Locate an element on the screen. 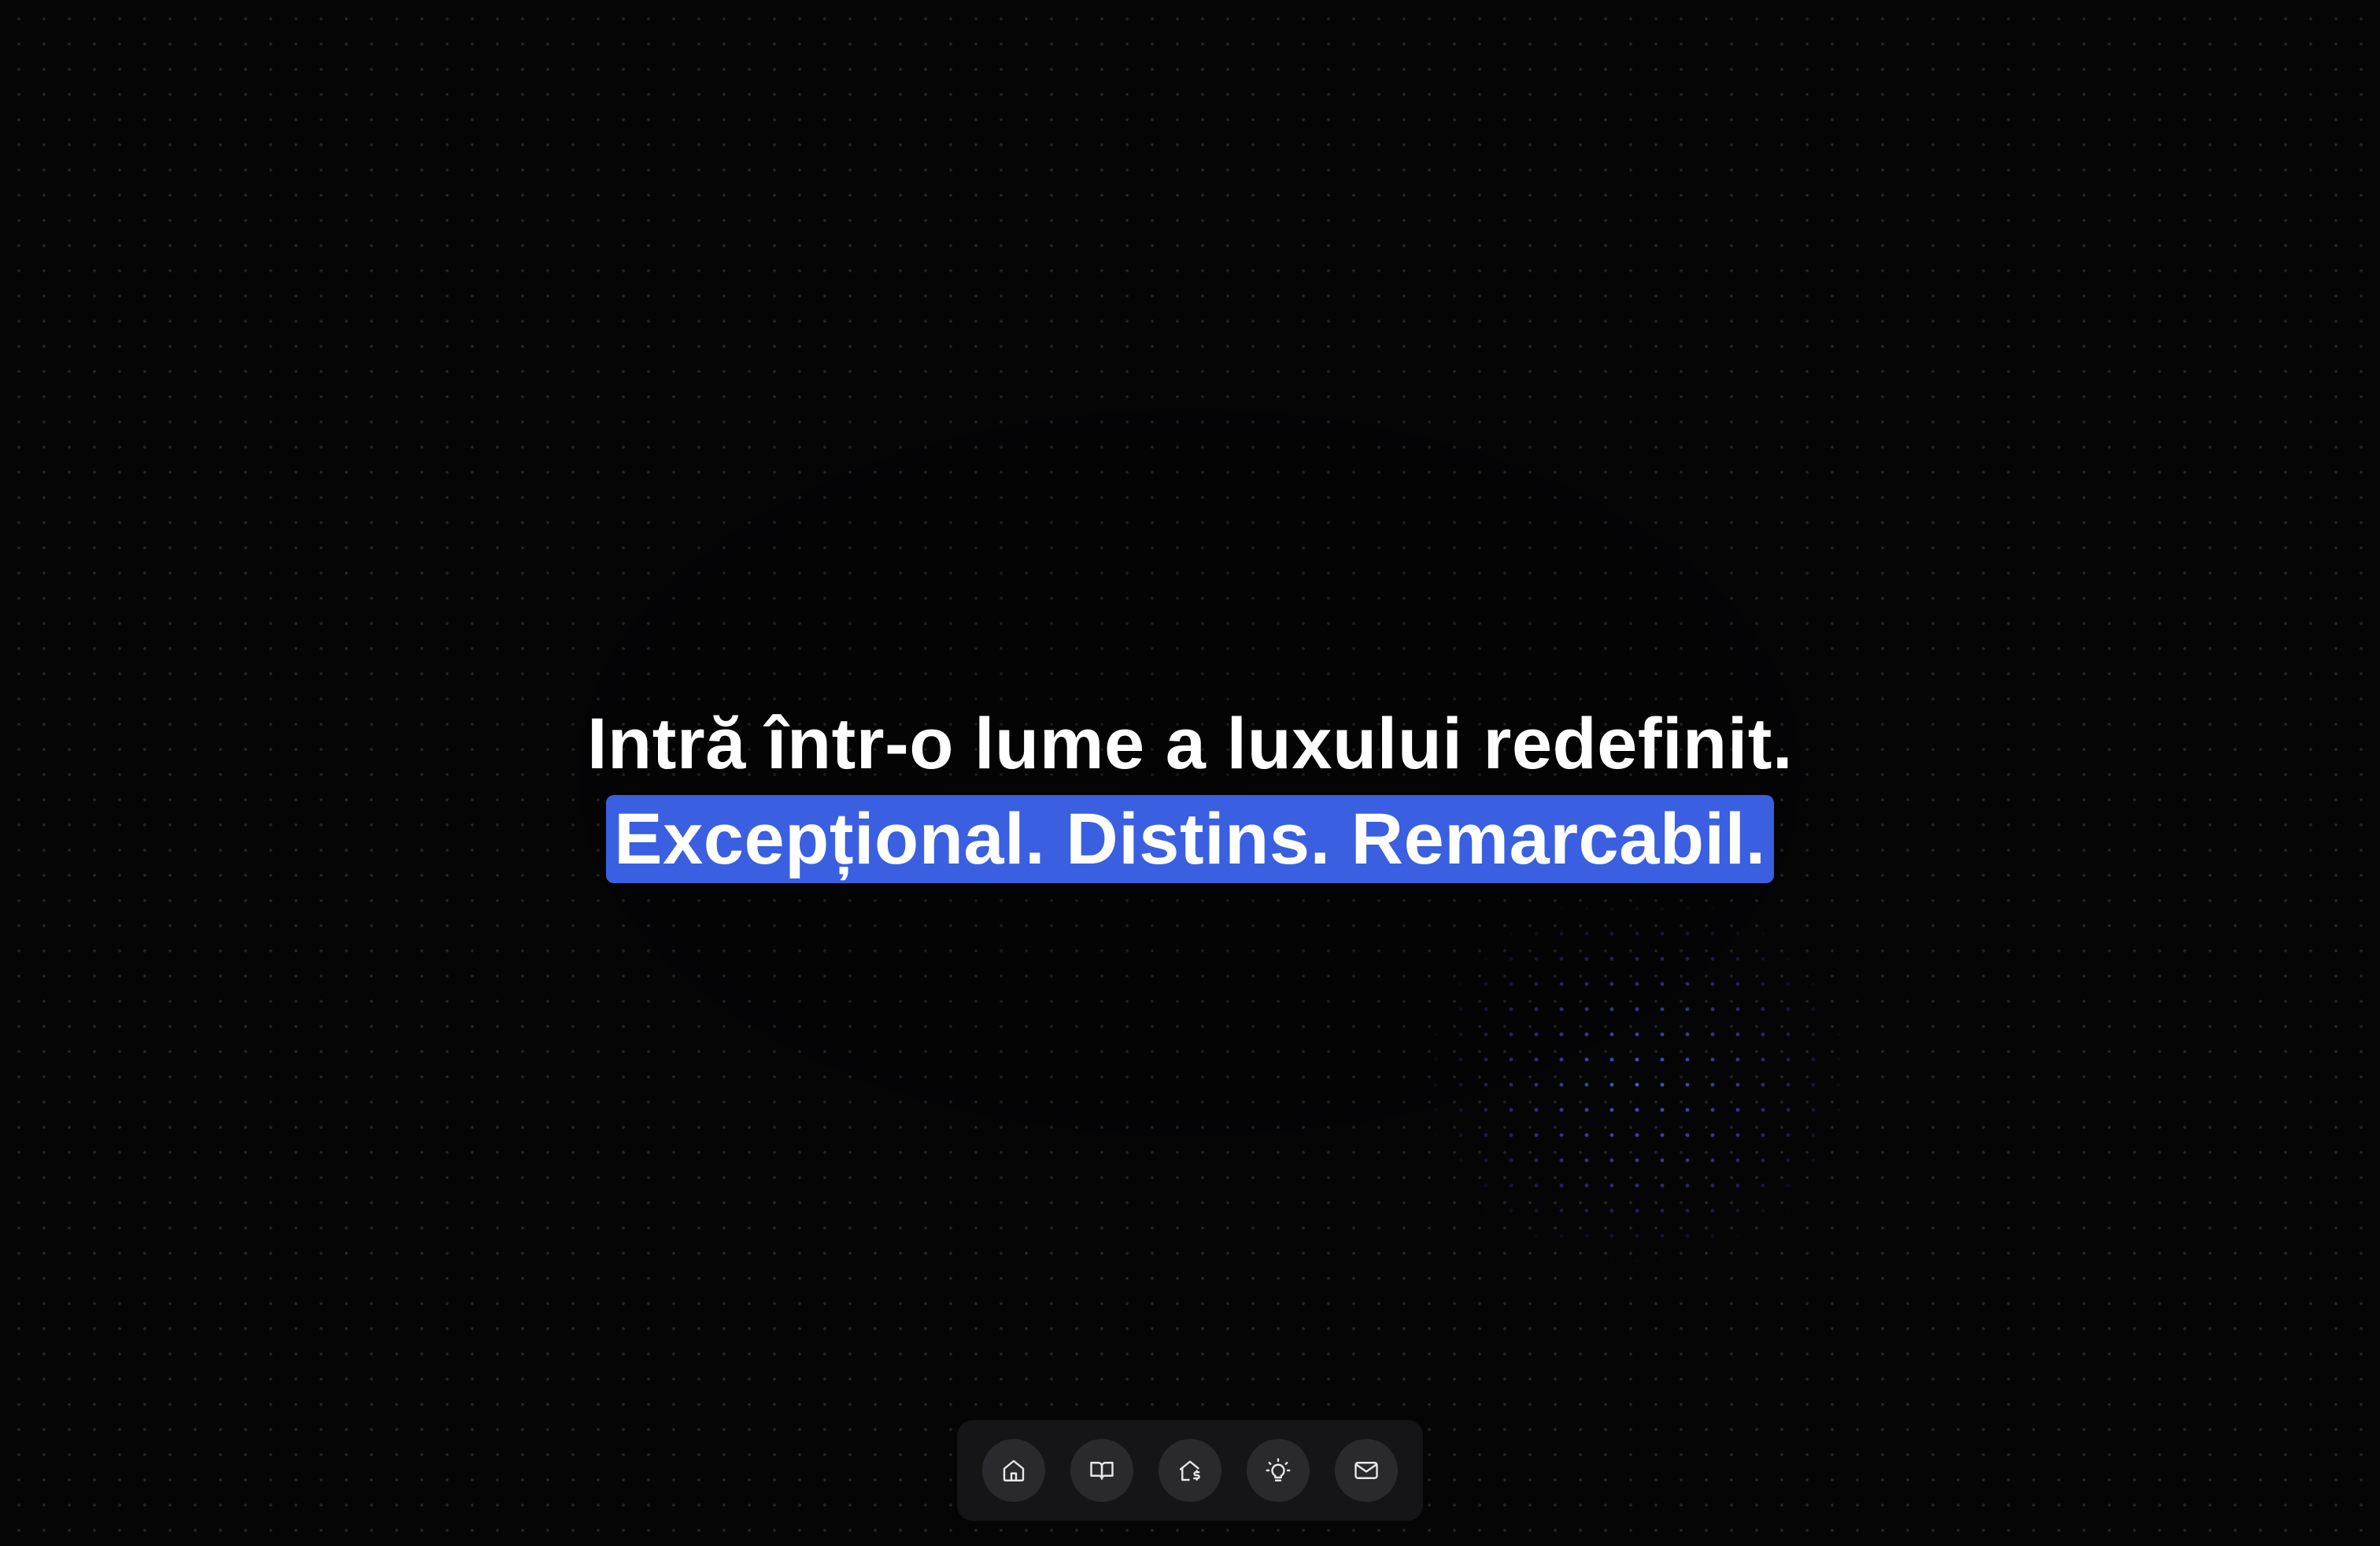 The width and height of the screenshot is (2380, 1546). hero-tagline-wrapper: Excepțional. Distins. Remarcabil. is located at coordinates (1190, 843).